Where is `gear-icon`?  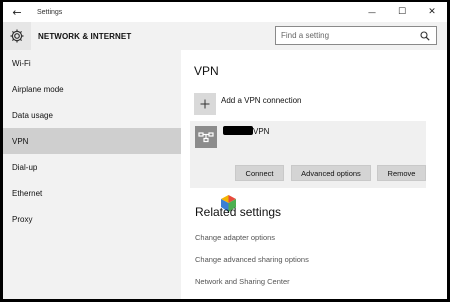
gear-icon is located at coordinates (17, 36).